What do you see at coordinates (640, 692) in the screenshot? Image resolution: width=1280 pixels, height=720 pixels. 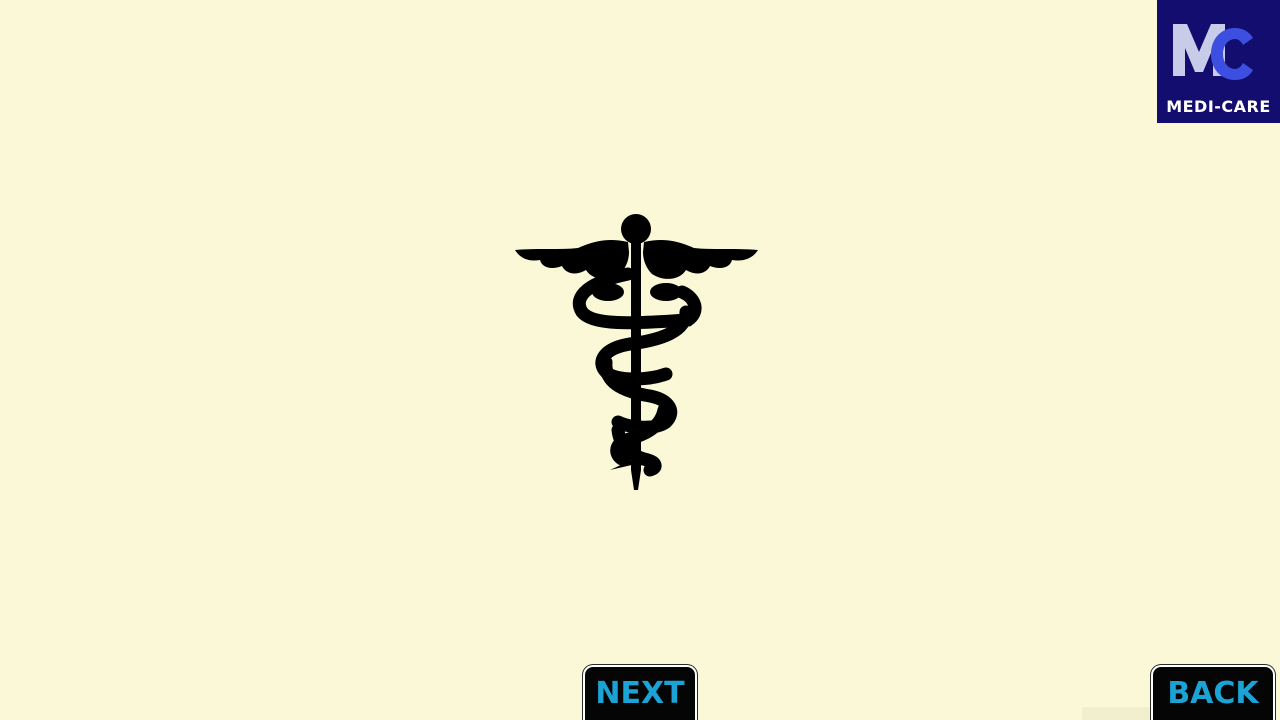 I see `next-button: NEXT` at bounding box center [640, 692].